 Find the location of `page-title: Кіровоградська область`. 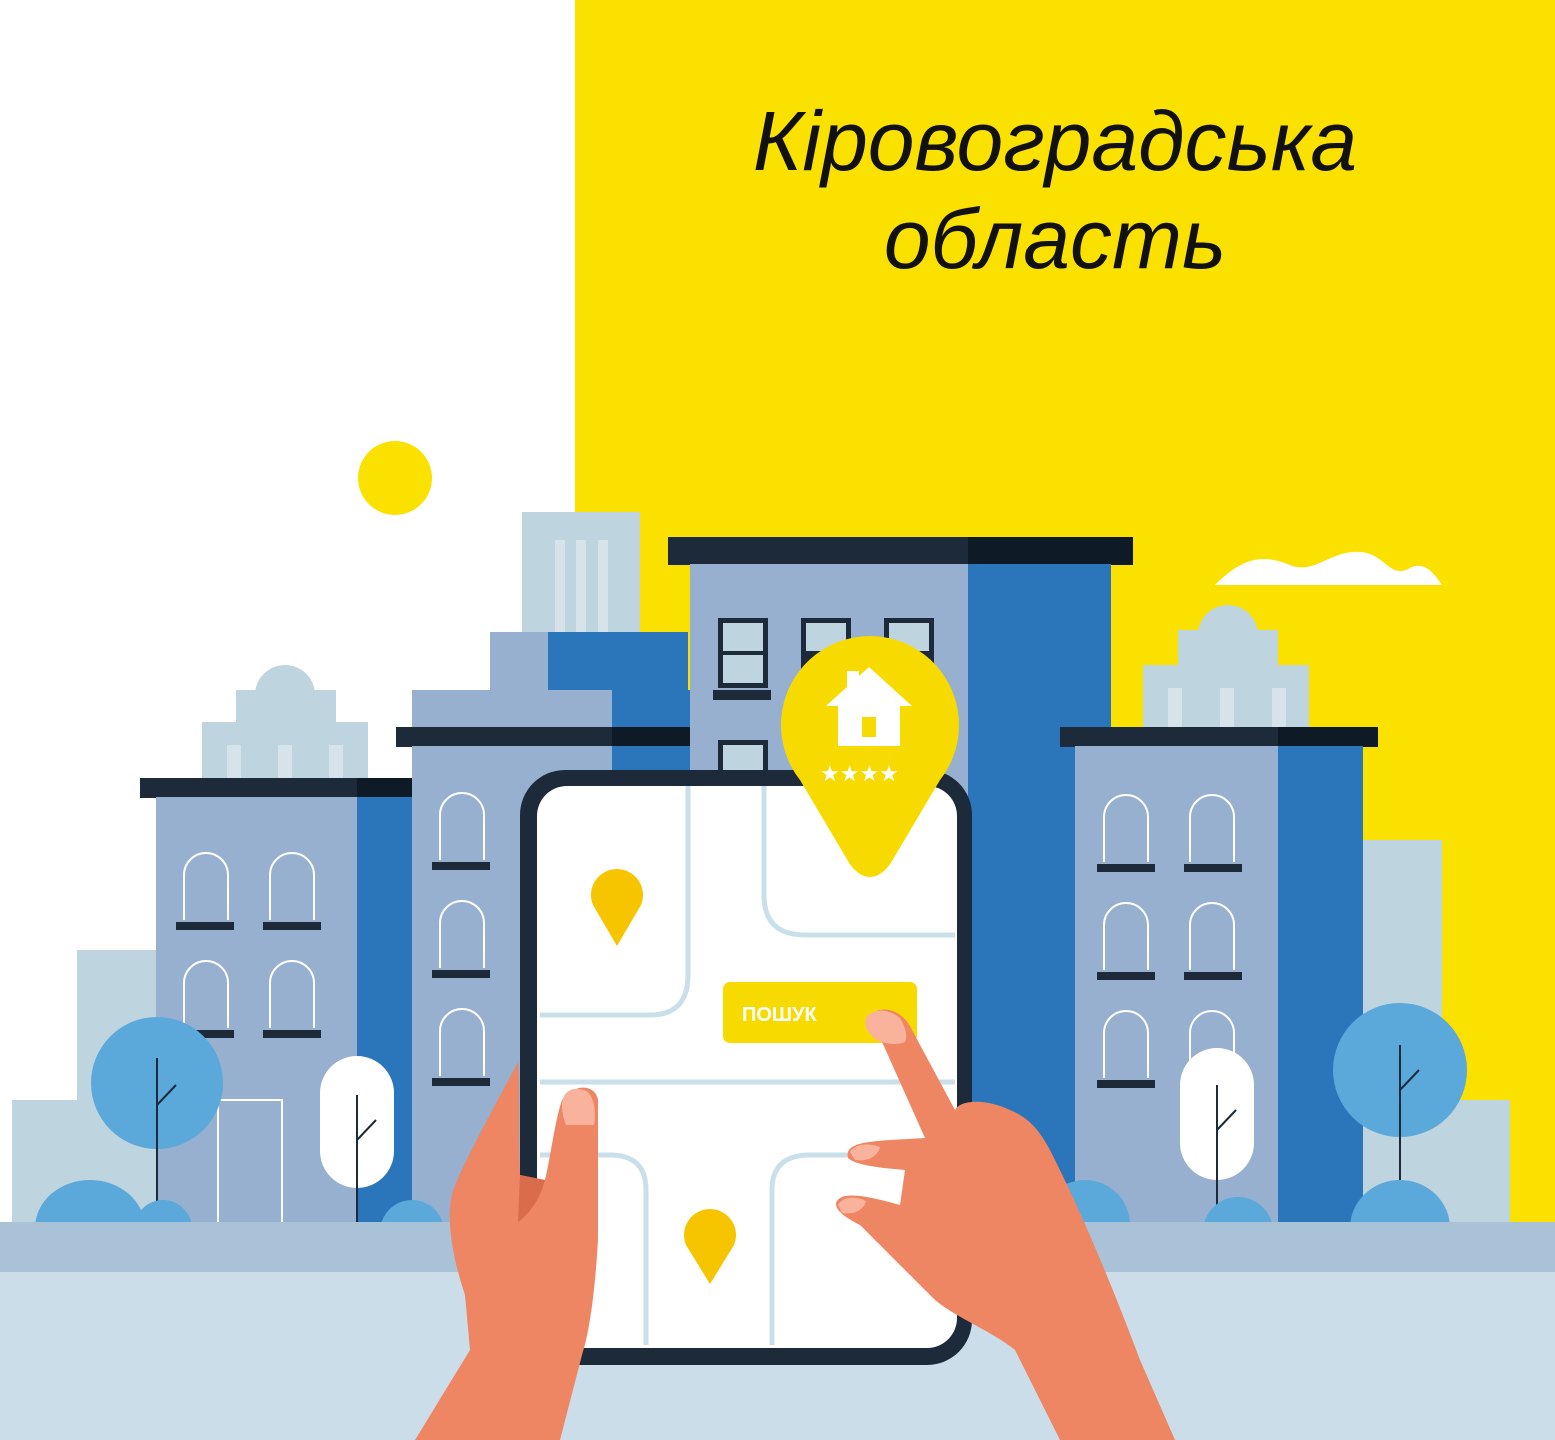

page-title: Кіровоградська область is located at coordinates (1055, 190).